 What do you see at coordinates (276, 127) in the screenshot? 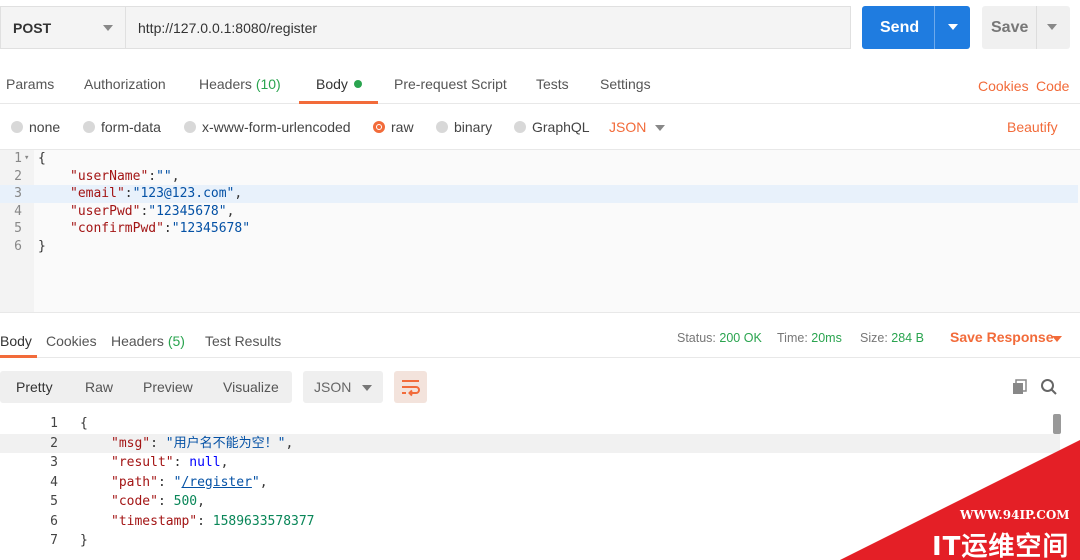
I see `radio-urlencoded-label: x-www-form-urlencoded` at bounding box center [276, 127].